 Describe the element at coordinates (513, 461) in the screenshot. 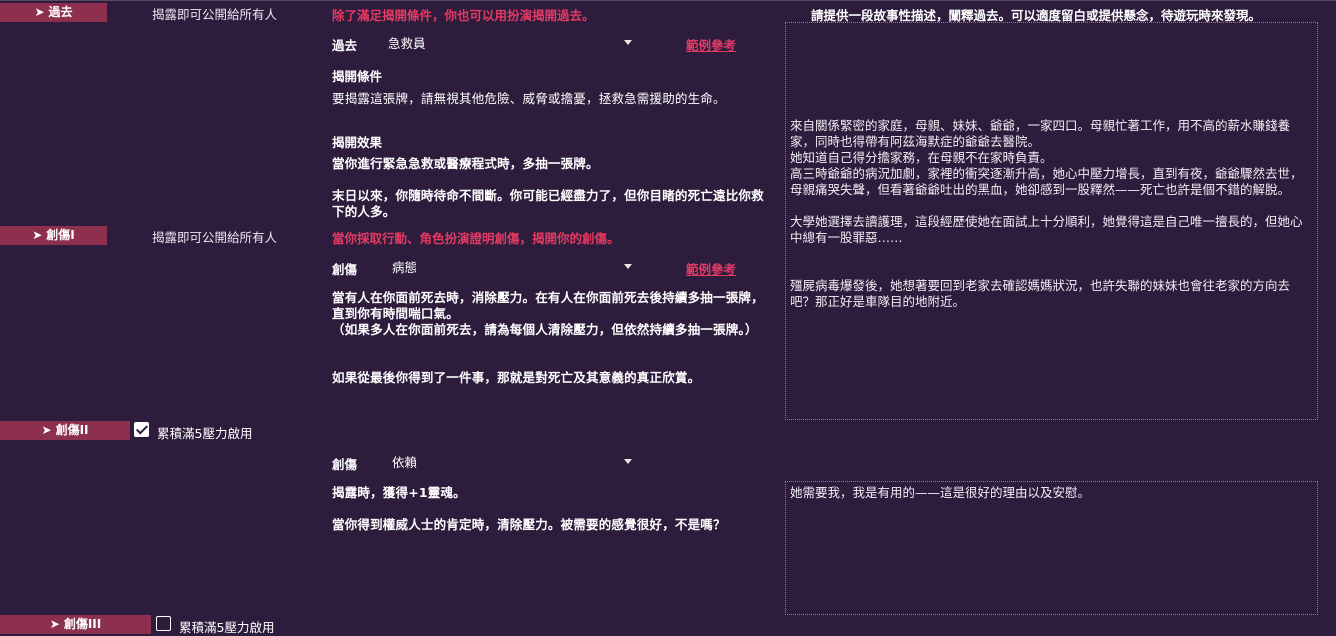

I see `trauma2-select: 依賴` at that location.